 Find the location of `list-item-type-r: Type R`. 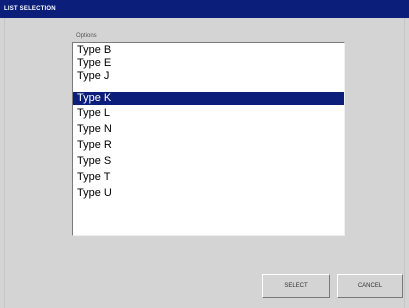

list-item-type-r: Type R is located at coordinates (208, 145).